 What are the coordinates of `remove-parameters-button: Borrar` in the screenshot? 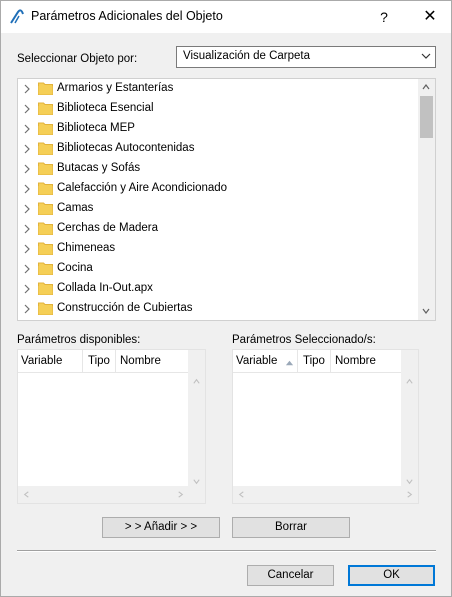 It's located at (291, 527).